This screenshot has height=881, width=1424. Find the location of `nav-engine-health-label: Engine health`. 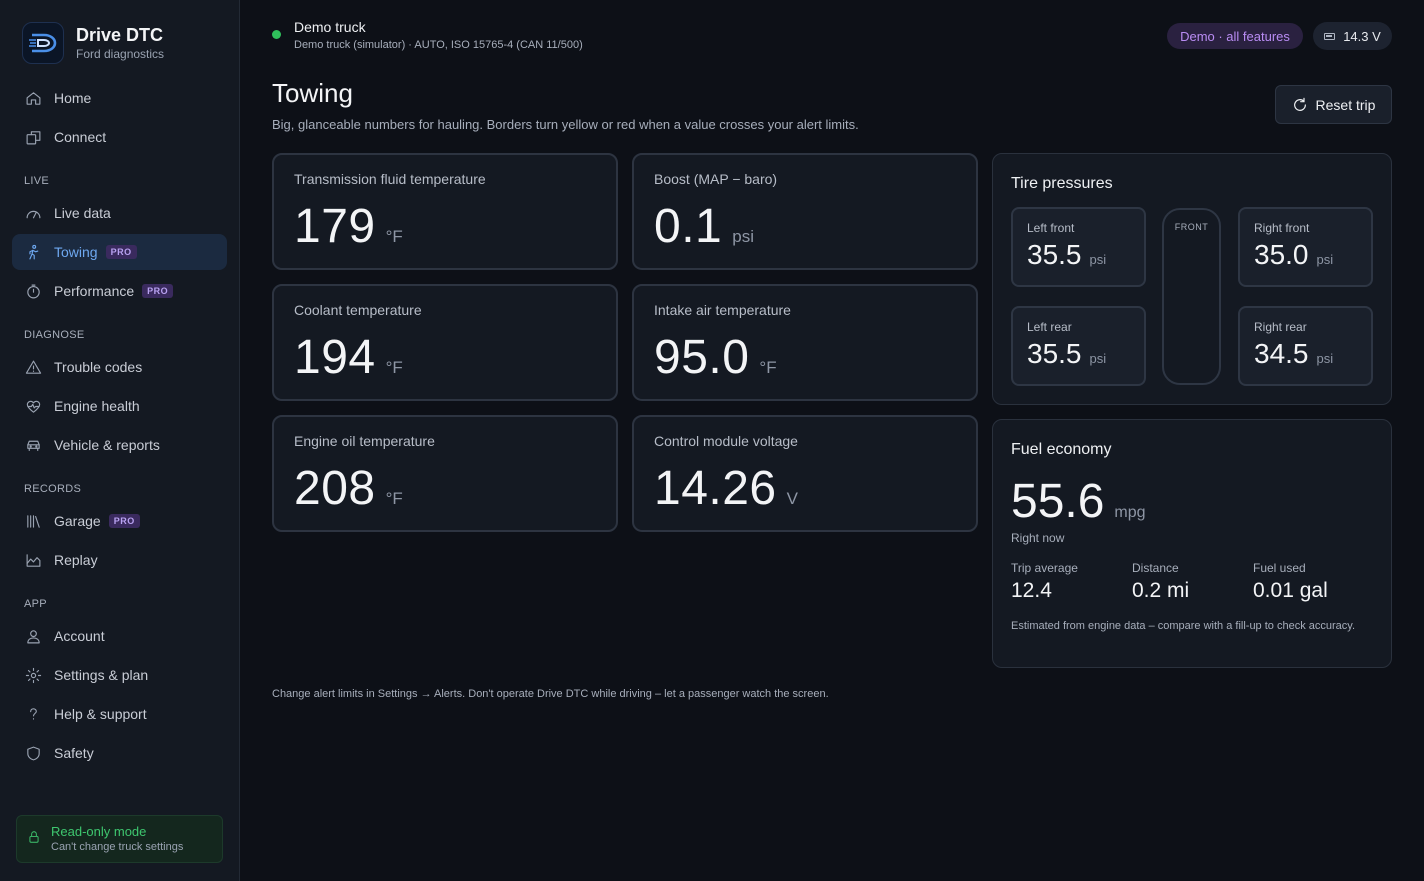

nav-engine-health-label: Engine health is located at coordinates (97, 406).